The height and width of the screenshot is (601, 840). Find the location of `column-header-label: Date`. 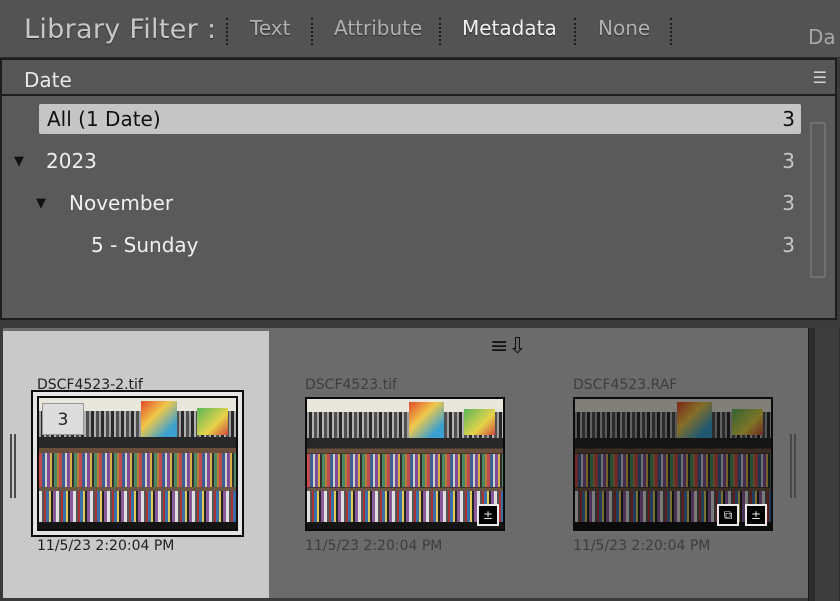

column-header-label: Date is located at coordinates (48, 80).